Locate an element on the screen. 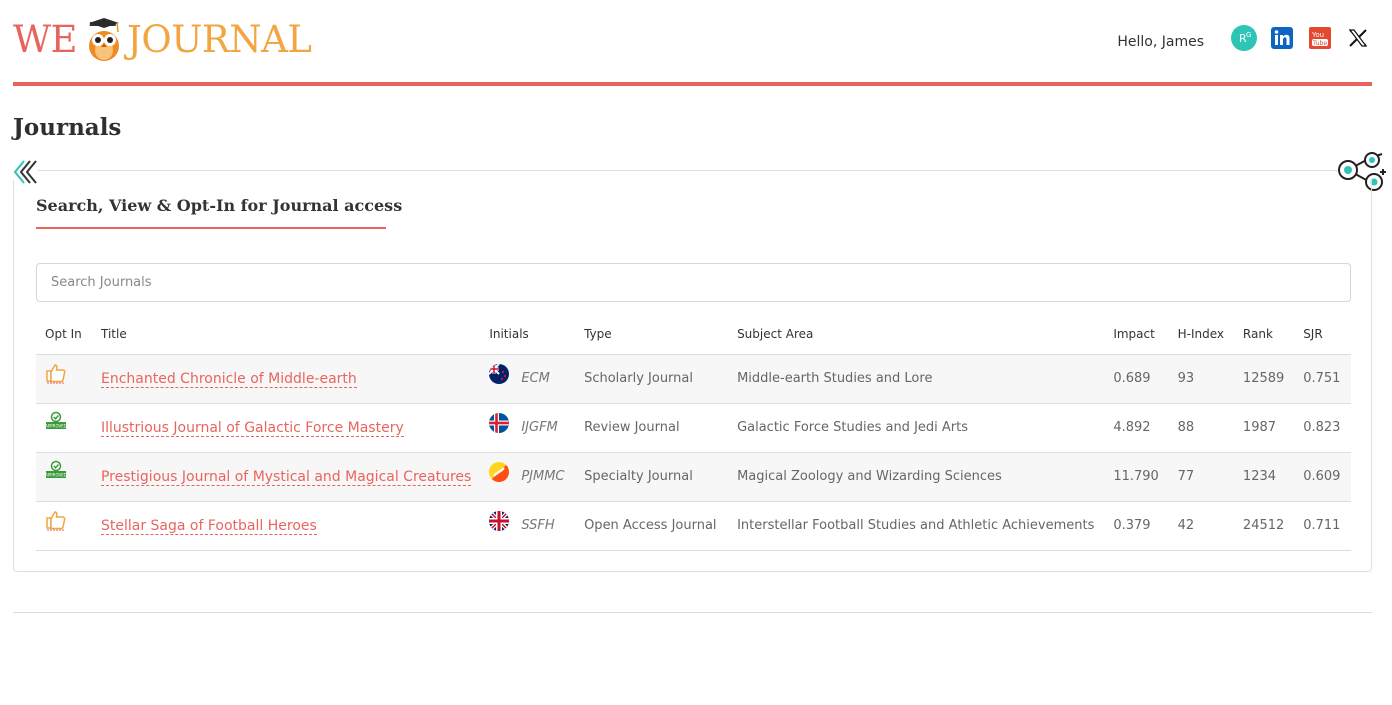 Image resolution: width=1392 pixels, height=705 pixels. title-cell: Enchanted Chronicle of Middle-earth is located at coordinates (286, 379).